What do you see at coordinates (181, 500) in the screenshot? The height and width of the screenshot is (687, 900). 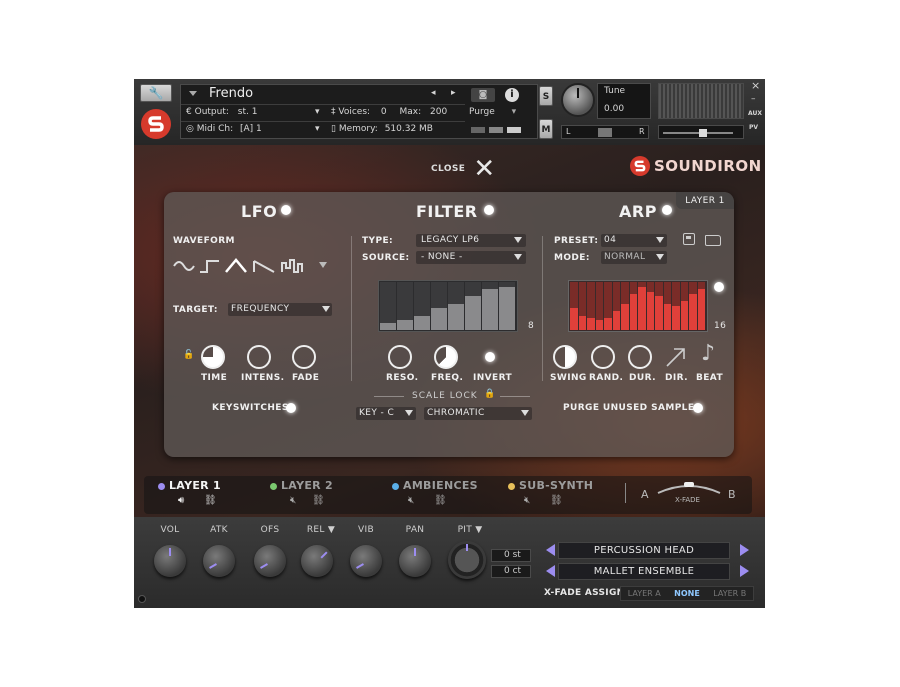 I see `speaker-on-icon: 🔊︎` at bounding box center [181, 500].